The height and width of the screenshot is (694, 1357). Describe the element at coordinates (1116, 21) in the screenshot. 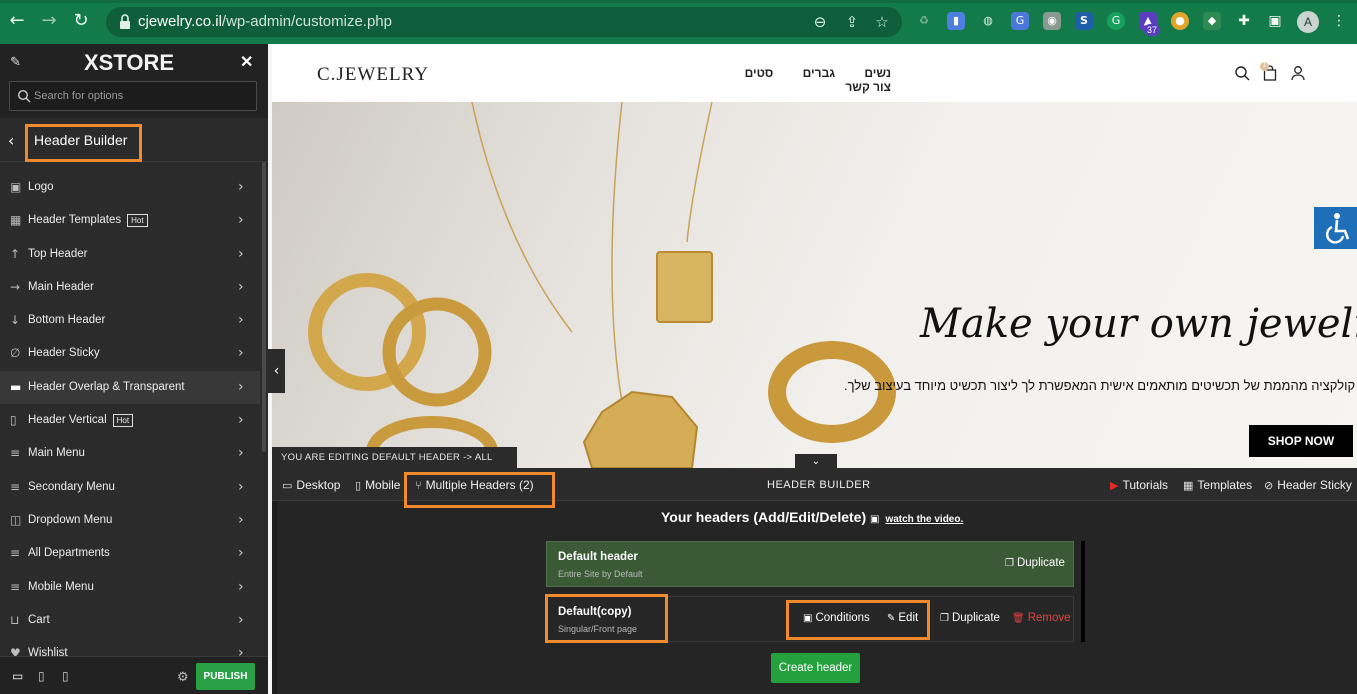

I see `grammarly-extension-icon: G` at that location.